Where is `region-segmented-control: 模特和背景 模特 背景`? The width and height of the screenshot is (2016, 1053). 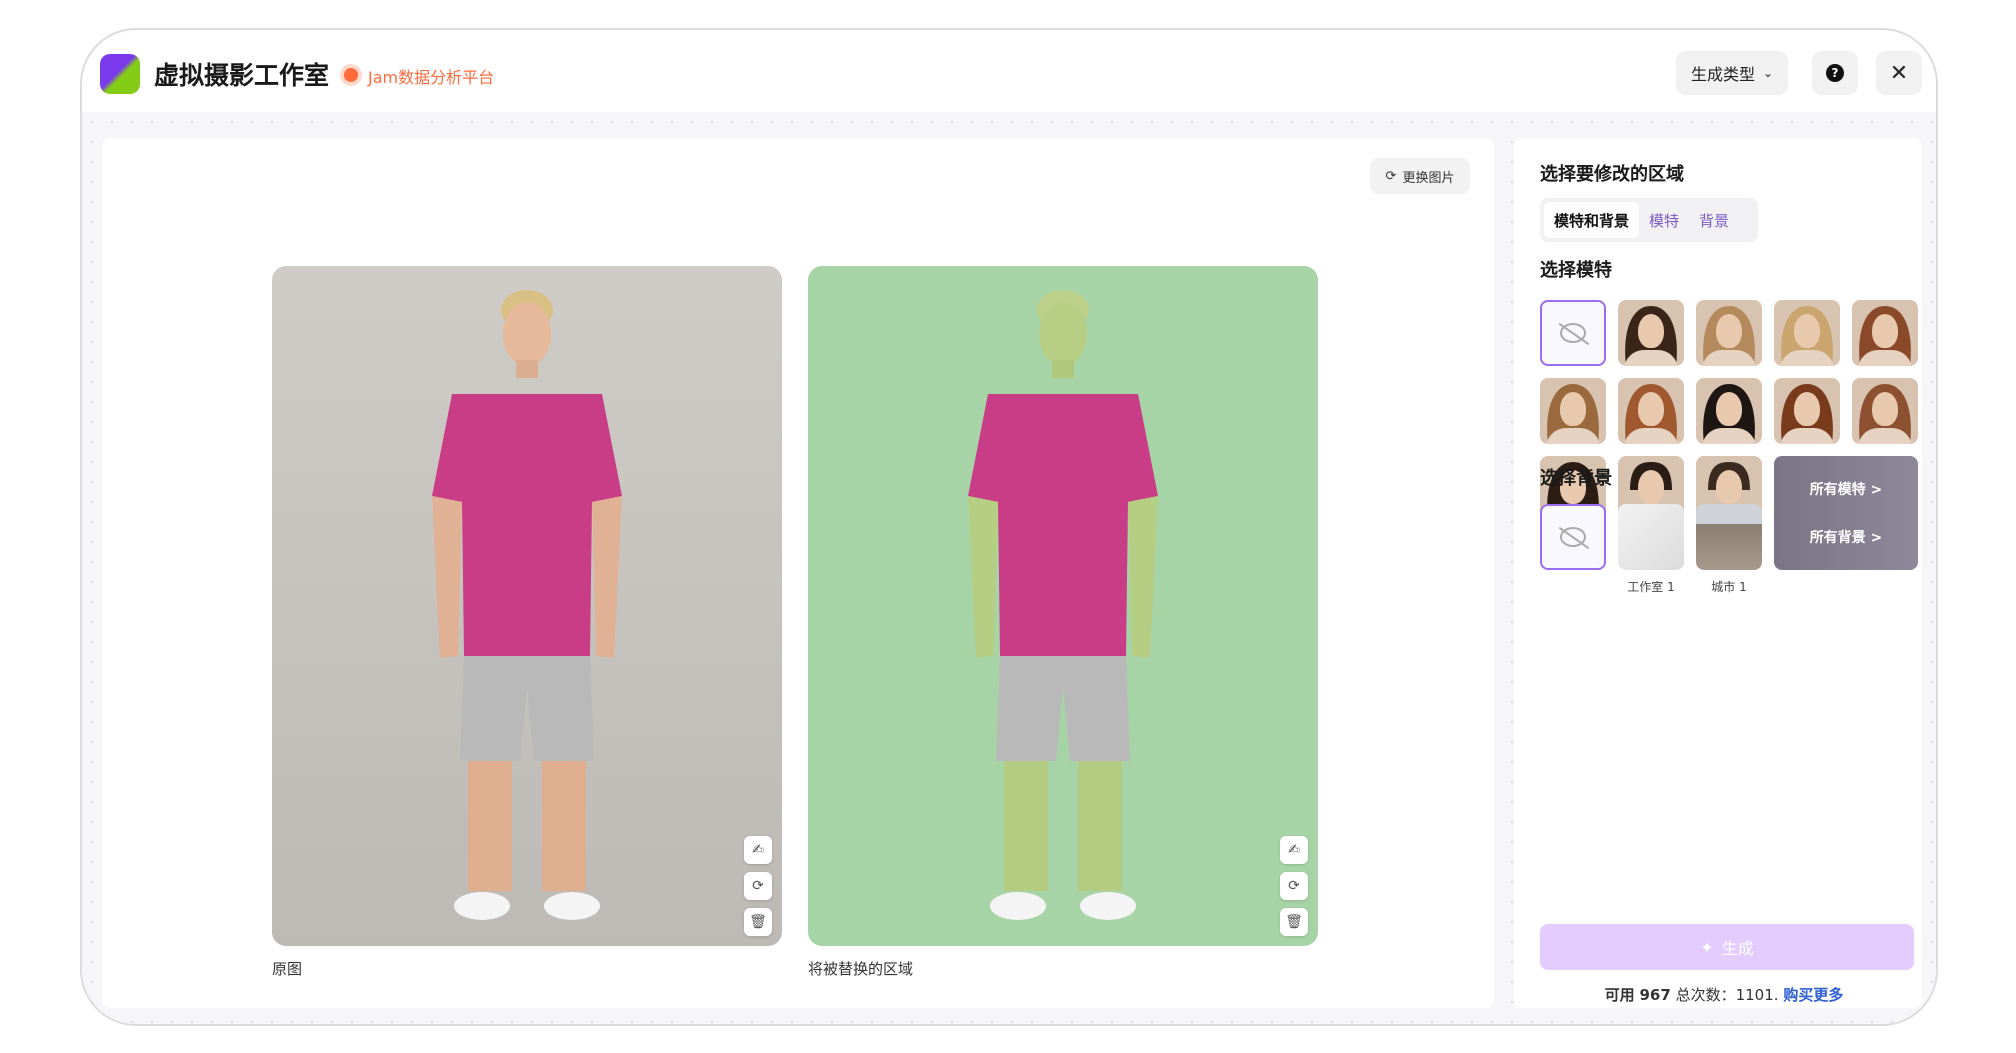 region-segmented-control: 模特和背景 模特 背景 is located at coordinates (1649, 220).